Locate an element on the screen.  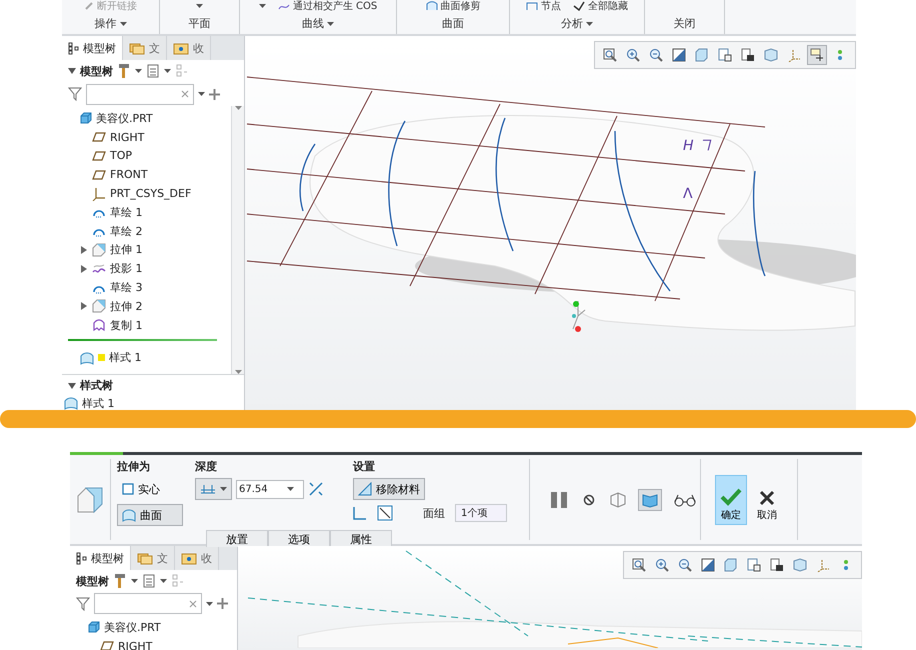
no-entry-icon is located at coordinates (589, 500).